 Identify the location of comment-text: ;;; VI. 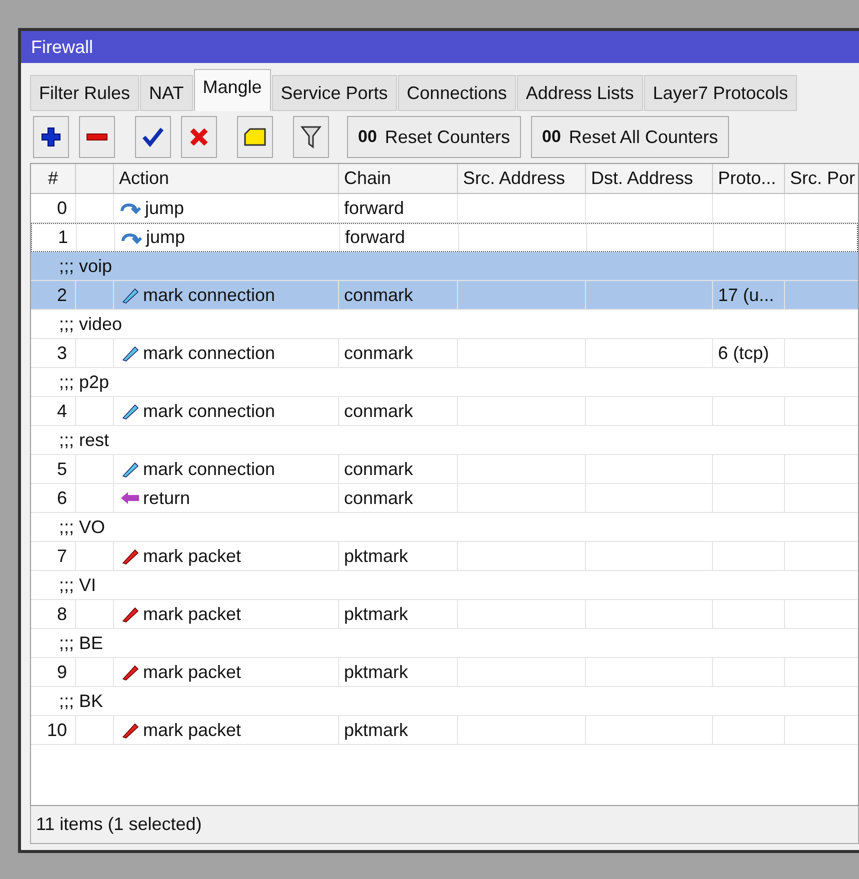
(77, 585).